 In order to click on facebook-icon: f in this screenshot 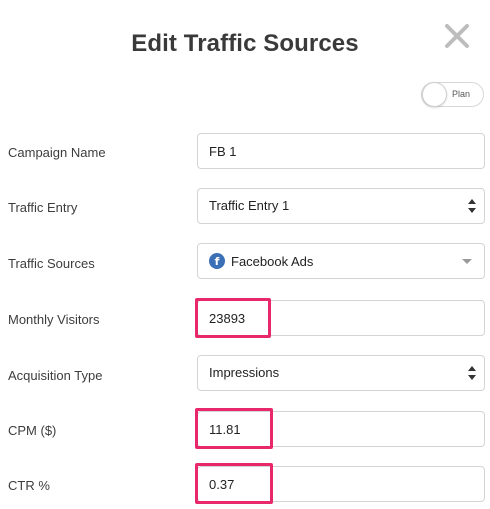, I will do `click(217, 261)`.